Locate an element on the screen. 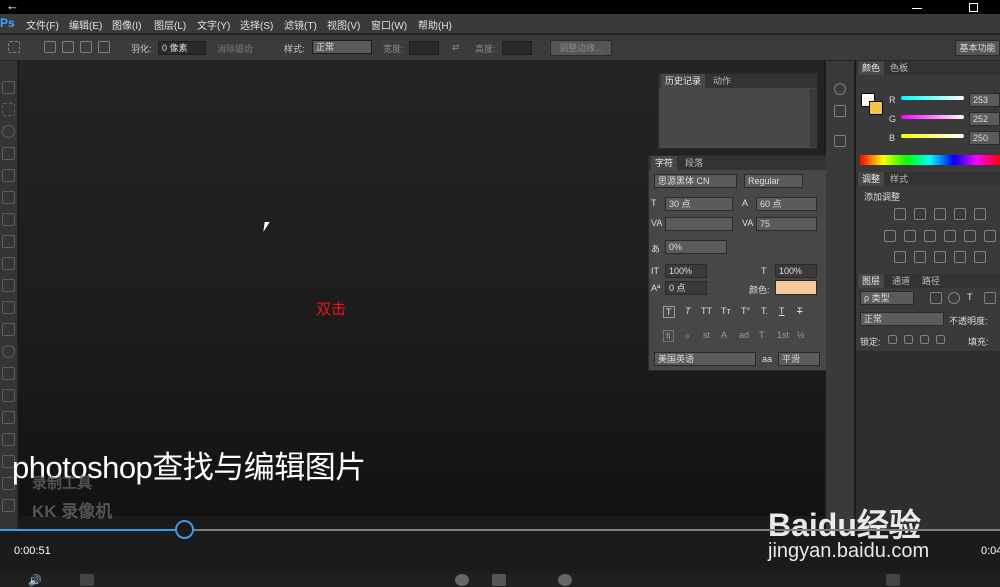  invert-icon is located at coordinates (900, 257).